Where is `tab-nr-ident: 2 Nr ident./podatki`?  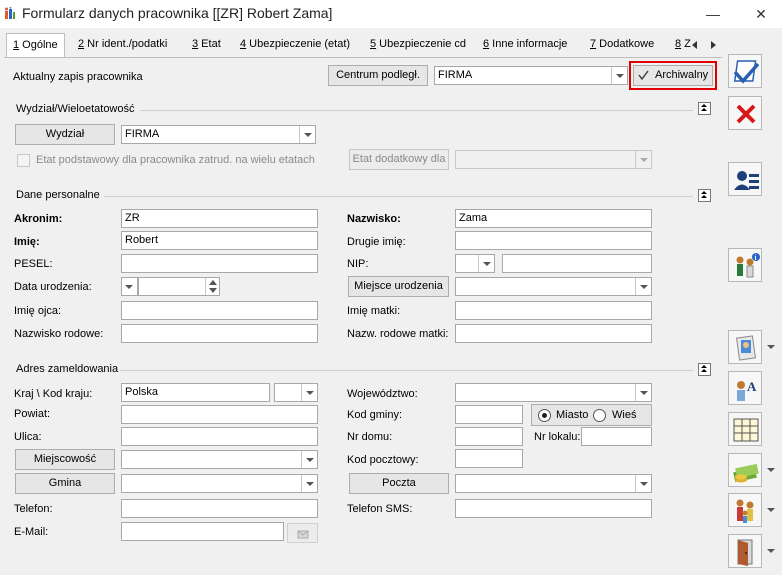 tab-nr-ident: 2 Nr ident./podatki is located at coordinates (122, 44).